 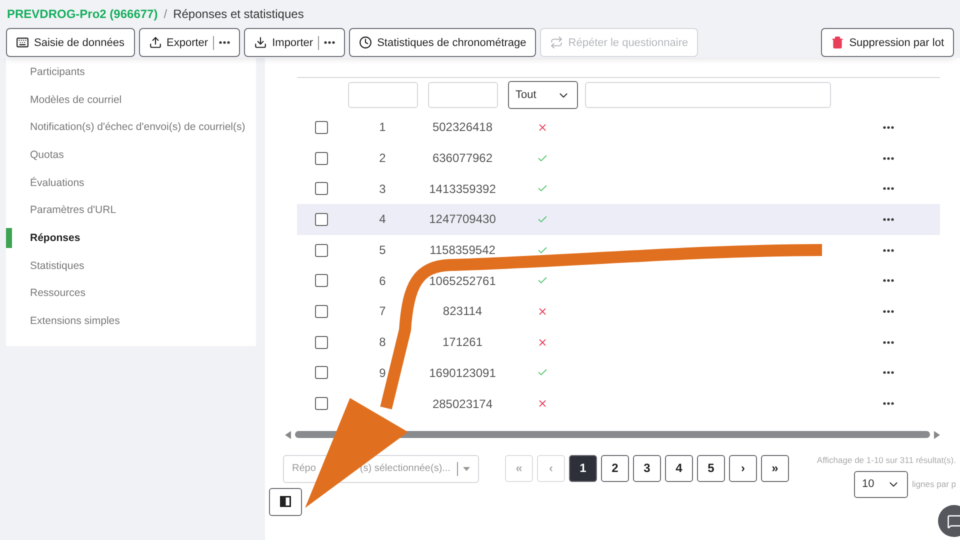 I want to click on page-button: 2, so click(x=615, y=468).